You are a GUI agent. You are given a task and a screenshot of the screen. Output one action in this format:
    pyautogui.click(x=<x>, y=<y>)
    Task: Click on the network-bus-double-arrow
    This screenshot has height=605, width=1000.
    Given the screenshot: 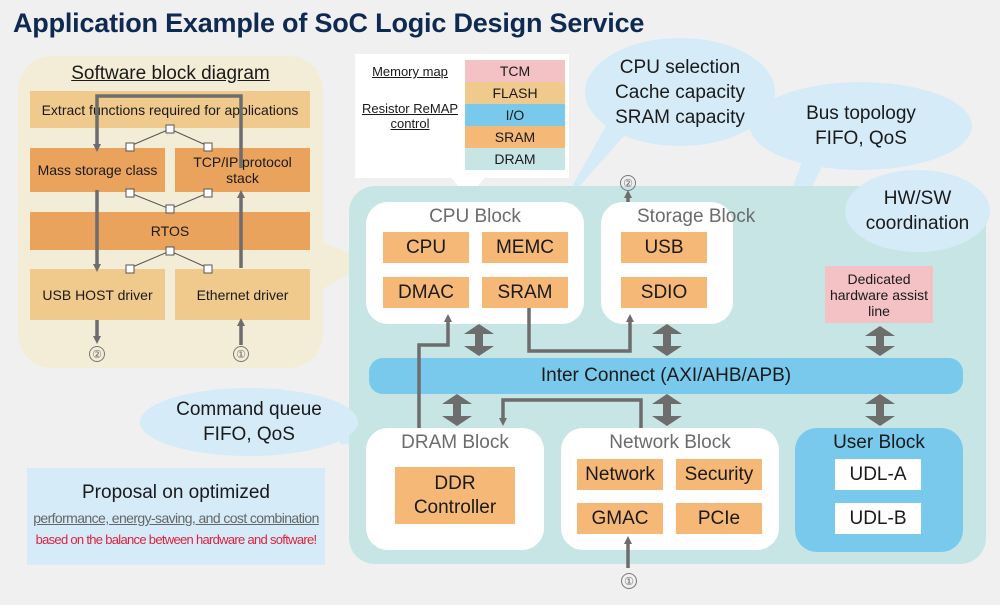 What is the action you would take?
    pyautogui.click(x=667, y=410)
    